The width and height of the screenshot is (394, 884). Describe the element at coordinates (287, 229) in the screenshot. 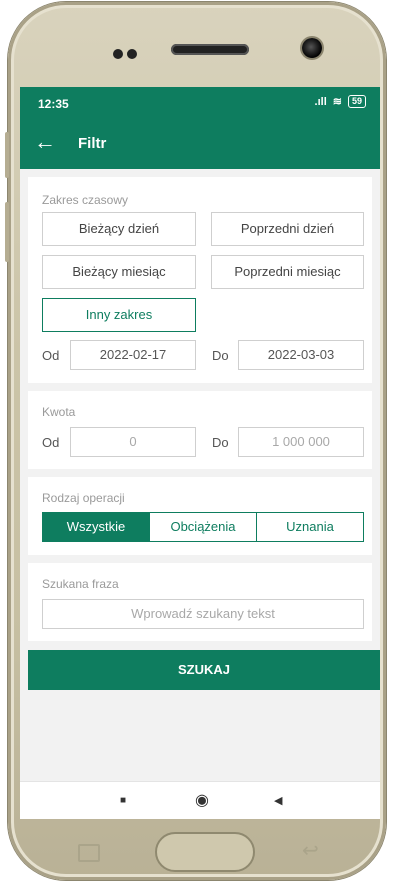

I see `option-previous-day: Poprzedni dzień` at that location.